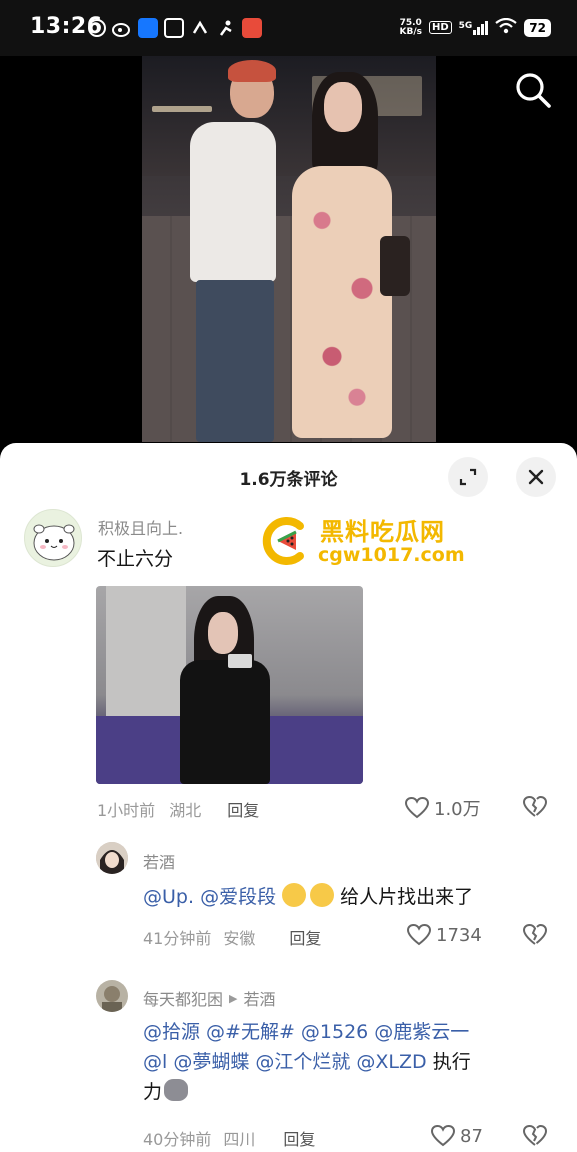  I want to click on dog-emoji, so click(176, 1090).